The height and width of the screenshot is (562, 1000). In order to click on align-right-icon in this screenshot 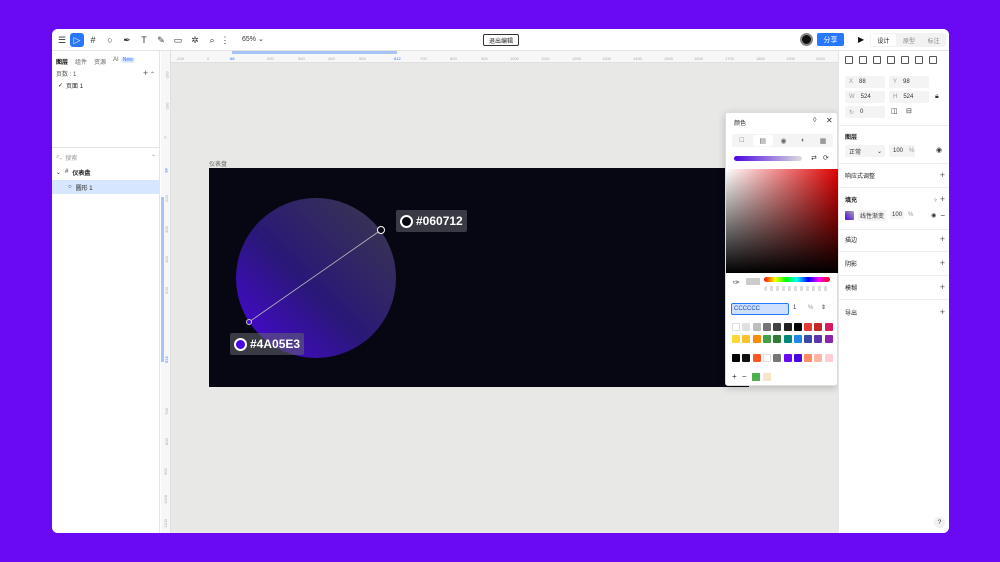, I will do `click(877, 60)`.